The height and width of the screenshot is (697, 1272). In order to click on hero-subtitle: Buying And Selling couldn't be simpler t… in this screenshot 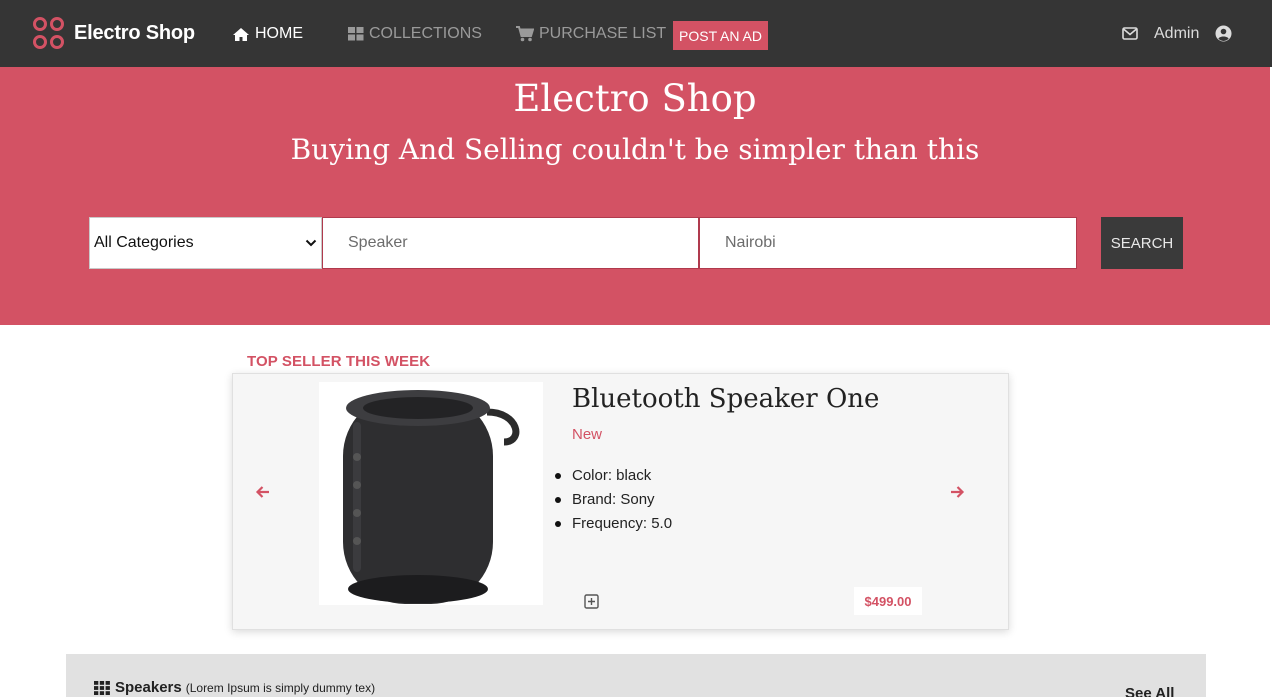, I will do `click(635, 149)`.